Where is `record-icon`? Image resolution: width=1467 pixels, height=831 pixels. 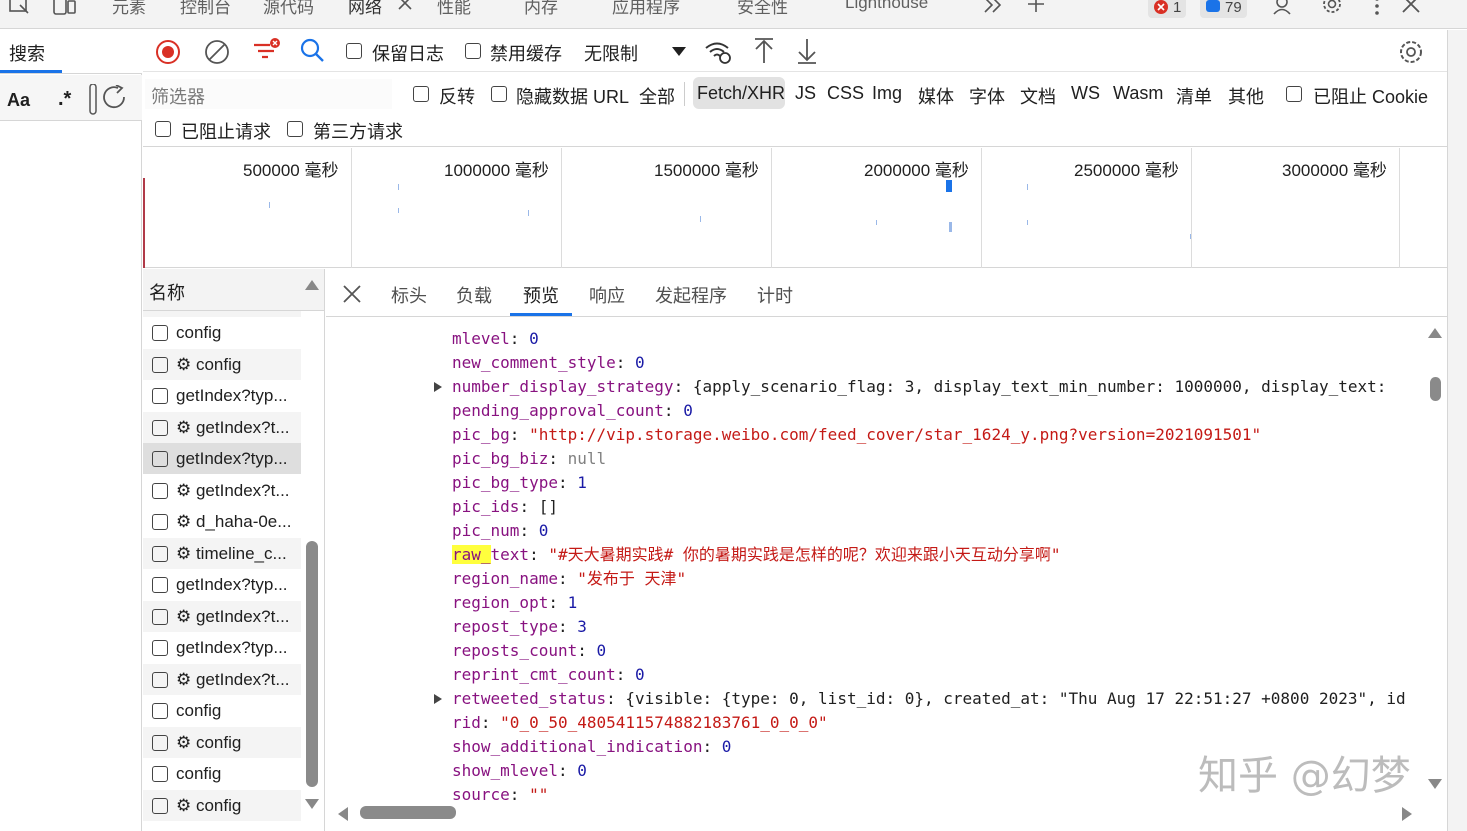
record-icon is located at coordinates (168, 52).